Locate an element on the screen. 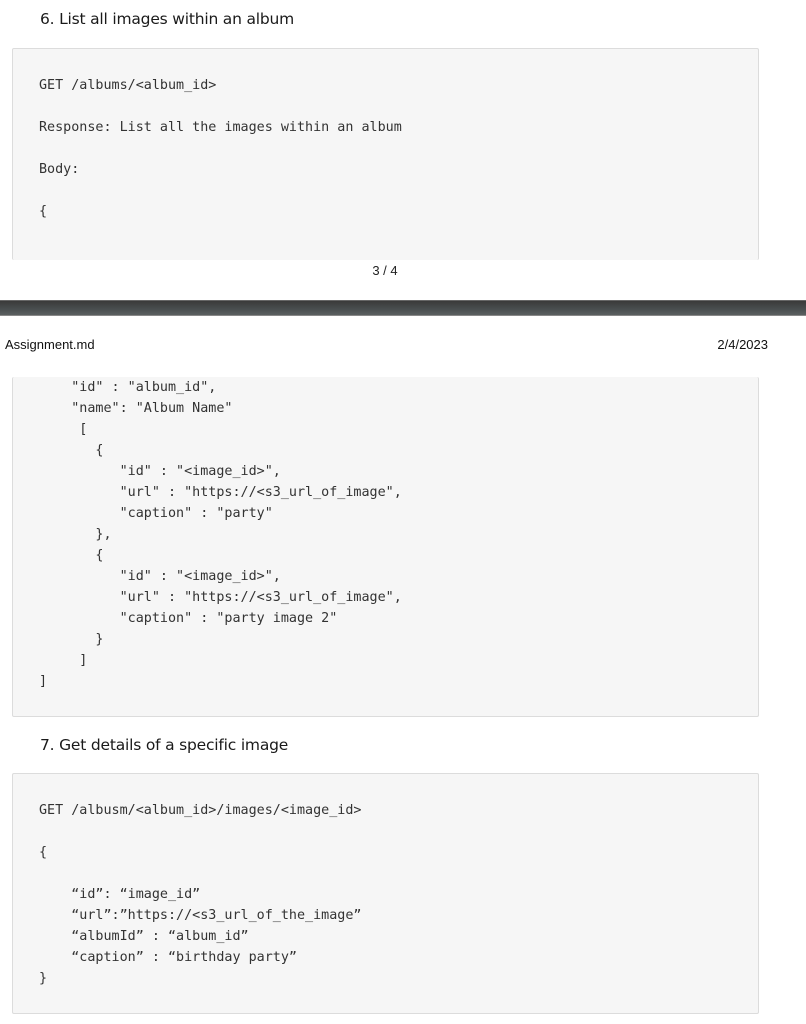 The height and width of the screenshot is (1024, 806). section-7-heading: 7. Get details of a specific image is located at coordinates (164, 745).